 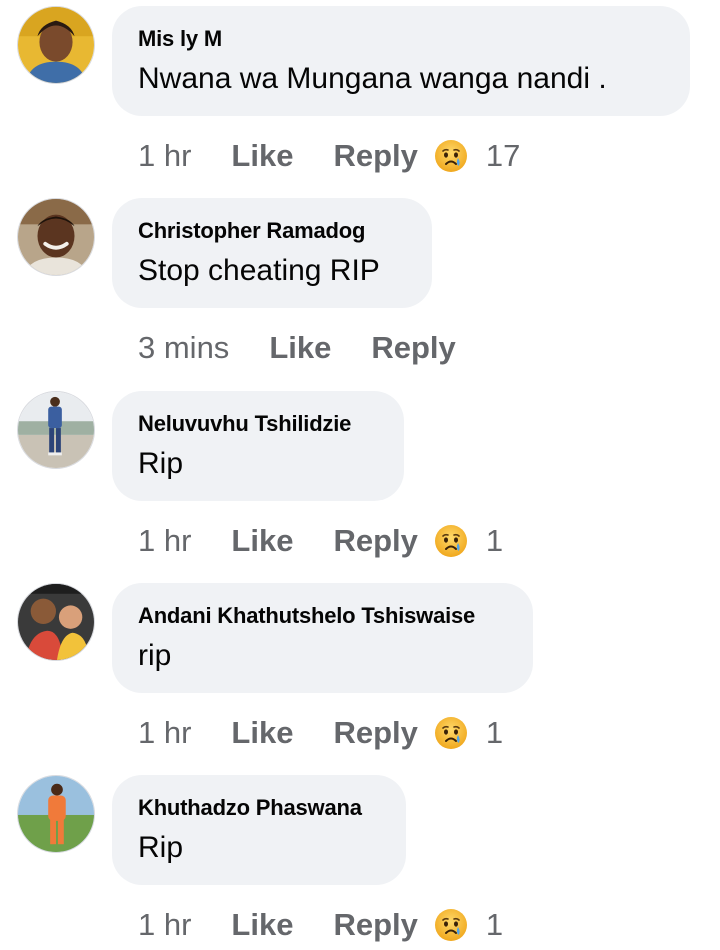 What do you see at coordinates (271, 424) in the screenshot?
I see `comment-author: Neluvuvhu Tshilidzie` at bounding box center [271, 424].